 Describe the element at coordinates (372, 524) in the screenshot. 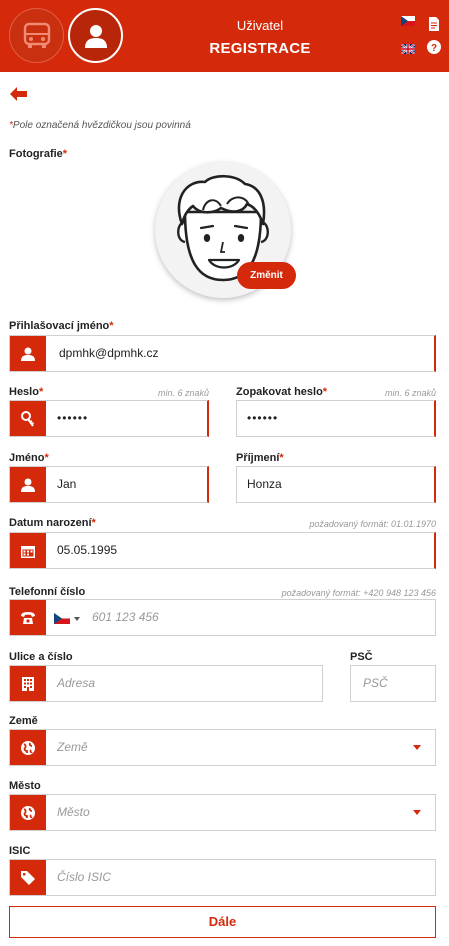

I see `birth-date-hint: požadovaný formát: 01.01.1970` at that location.